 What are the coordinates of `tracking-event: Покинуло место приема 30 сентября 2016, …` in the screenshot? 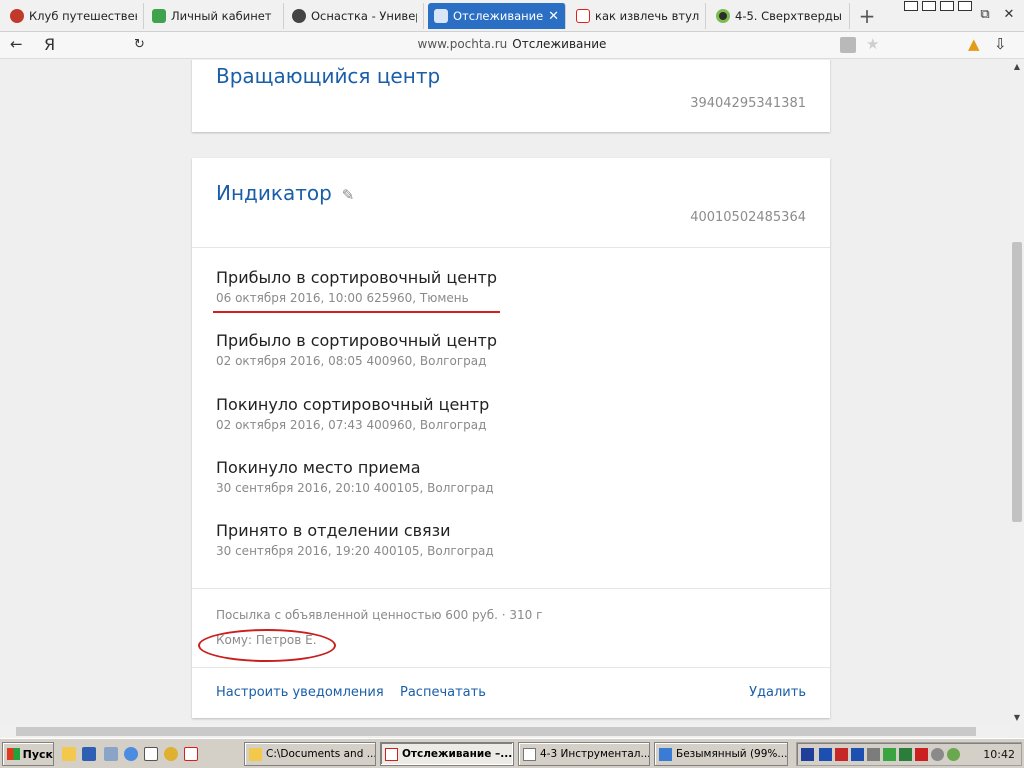 It's located at (355, 476).